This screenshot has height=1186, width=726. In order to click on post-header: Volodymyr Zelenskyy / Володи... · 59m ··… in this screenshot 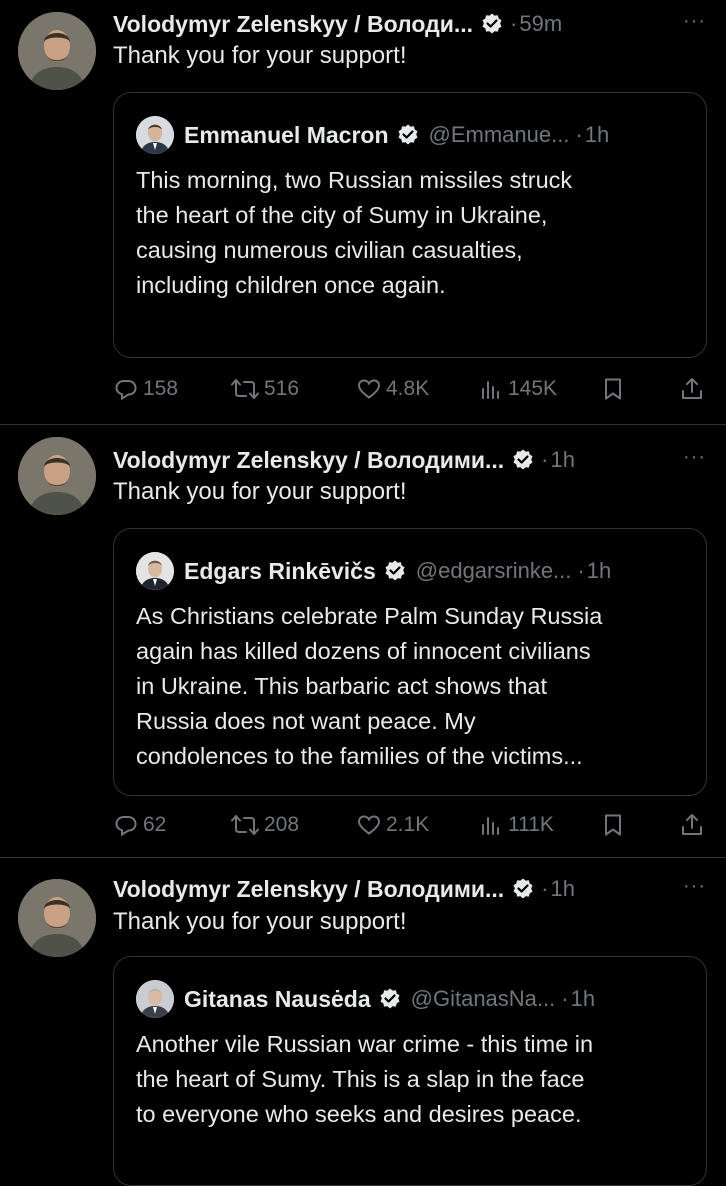, I will do `click(409, 24)`.